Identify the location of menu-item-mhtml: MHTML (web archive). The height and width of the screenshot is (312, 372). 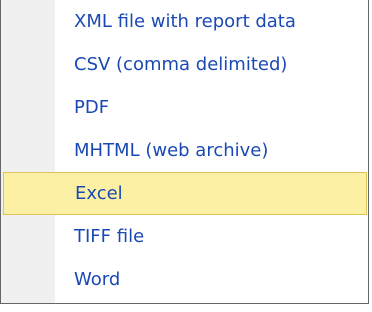
(184, 150).